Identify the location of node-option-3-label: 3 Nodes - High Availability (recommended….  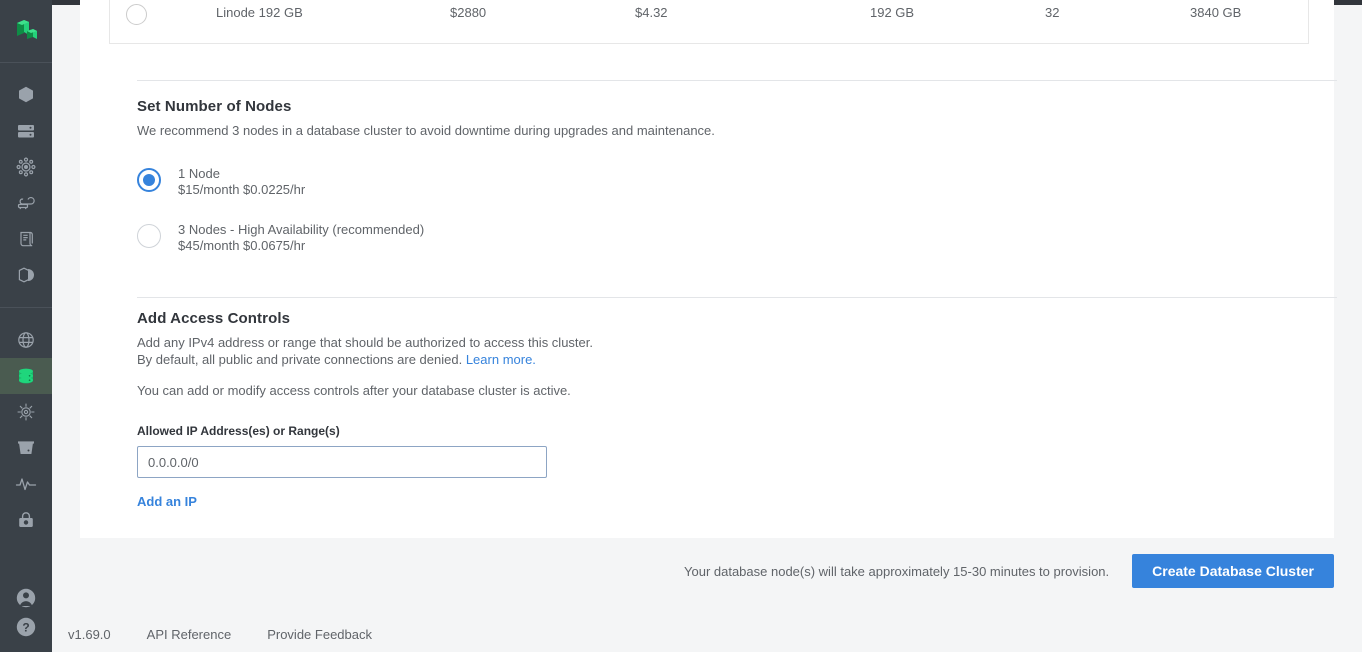
(301, 229).